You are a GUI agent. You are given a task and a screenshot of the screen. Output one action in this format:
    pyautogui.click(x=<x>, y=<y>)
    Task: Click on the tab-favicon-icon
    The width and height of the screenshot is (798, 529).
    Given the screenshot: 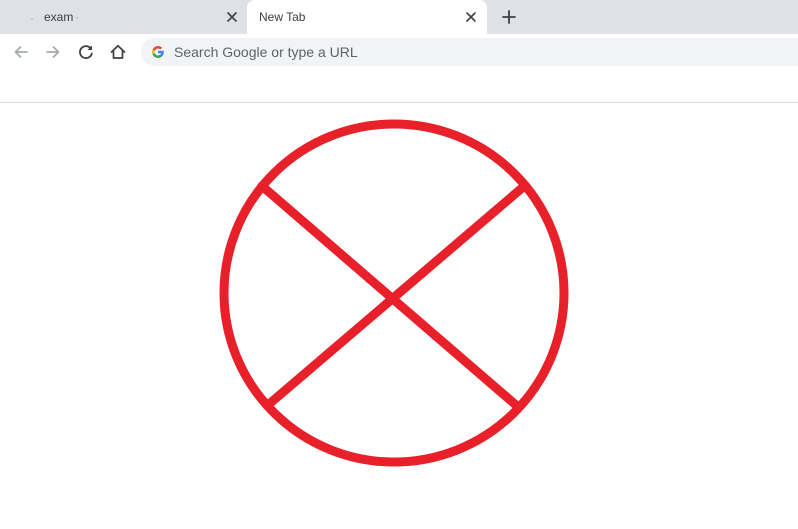 What is the action you would take?
    pyautogui.click(x=32, y=17)
    